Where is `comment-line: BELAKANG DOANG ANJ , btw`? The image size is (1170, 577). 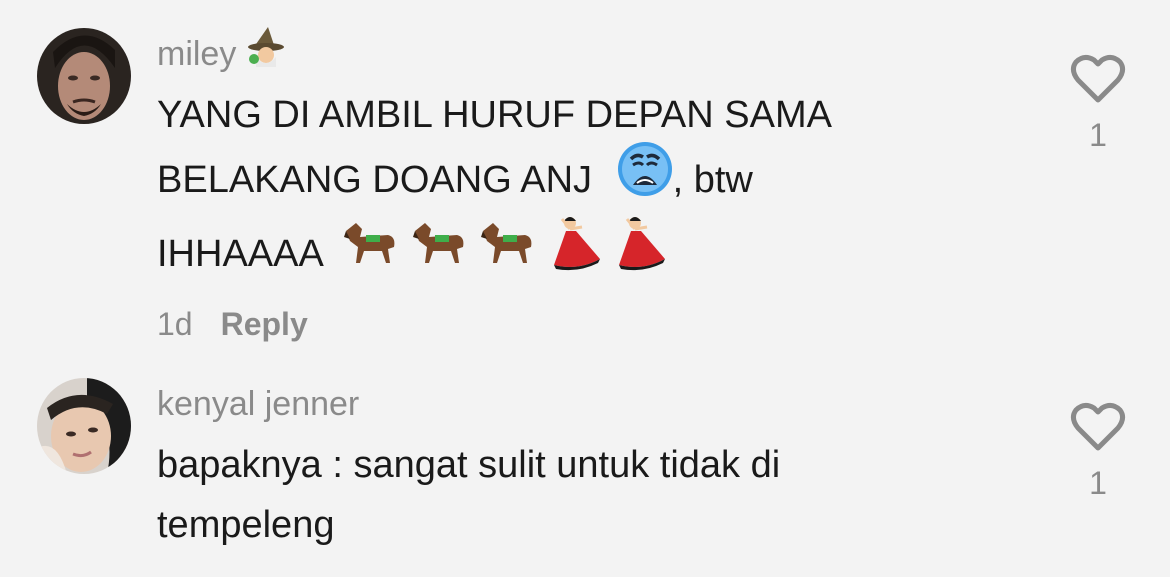
comment-line: BELAKANG DOANG ANJ , btw is located at coordinates (567, 180).